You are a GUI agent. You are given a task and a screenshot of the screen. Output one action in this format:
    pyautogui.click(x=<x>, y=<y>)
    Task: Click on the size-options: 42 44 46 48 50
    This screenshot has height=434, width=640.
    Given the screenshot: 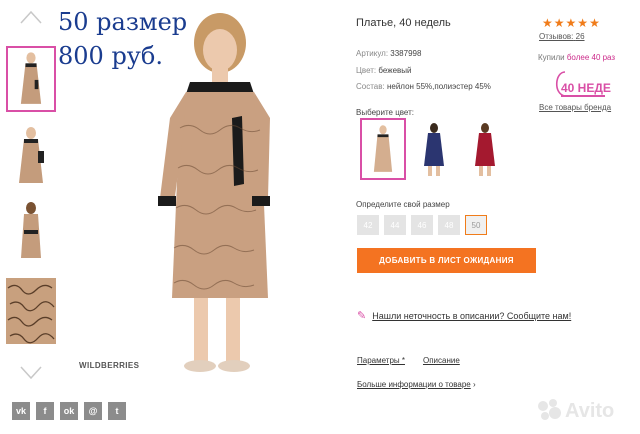 What is the action you would take?
    pyautogui.click(x=422, y=225)
    